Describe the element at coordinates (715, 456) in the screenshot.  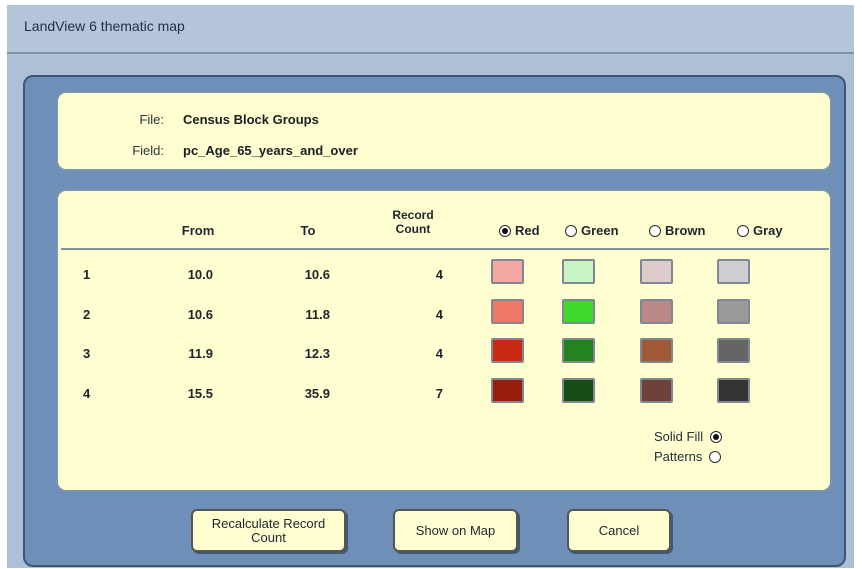
I see `patterns-radio-button` at that location.